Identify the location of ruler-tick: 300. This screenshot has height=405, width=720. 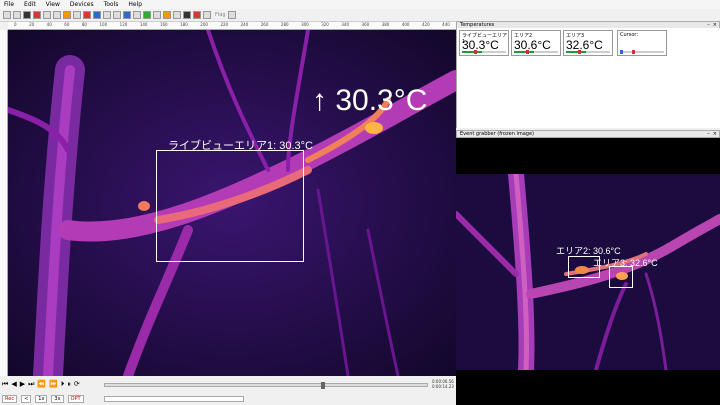
(305, 24).